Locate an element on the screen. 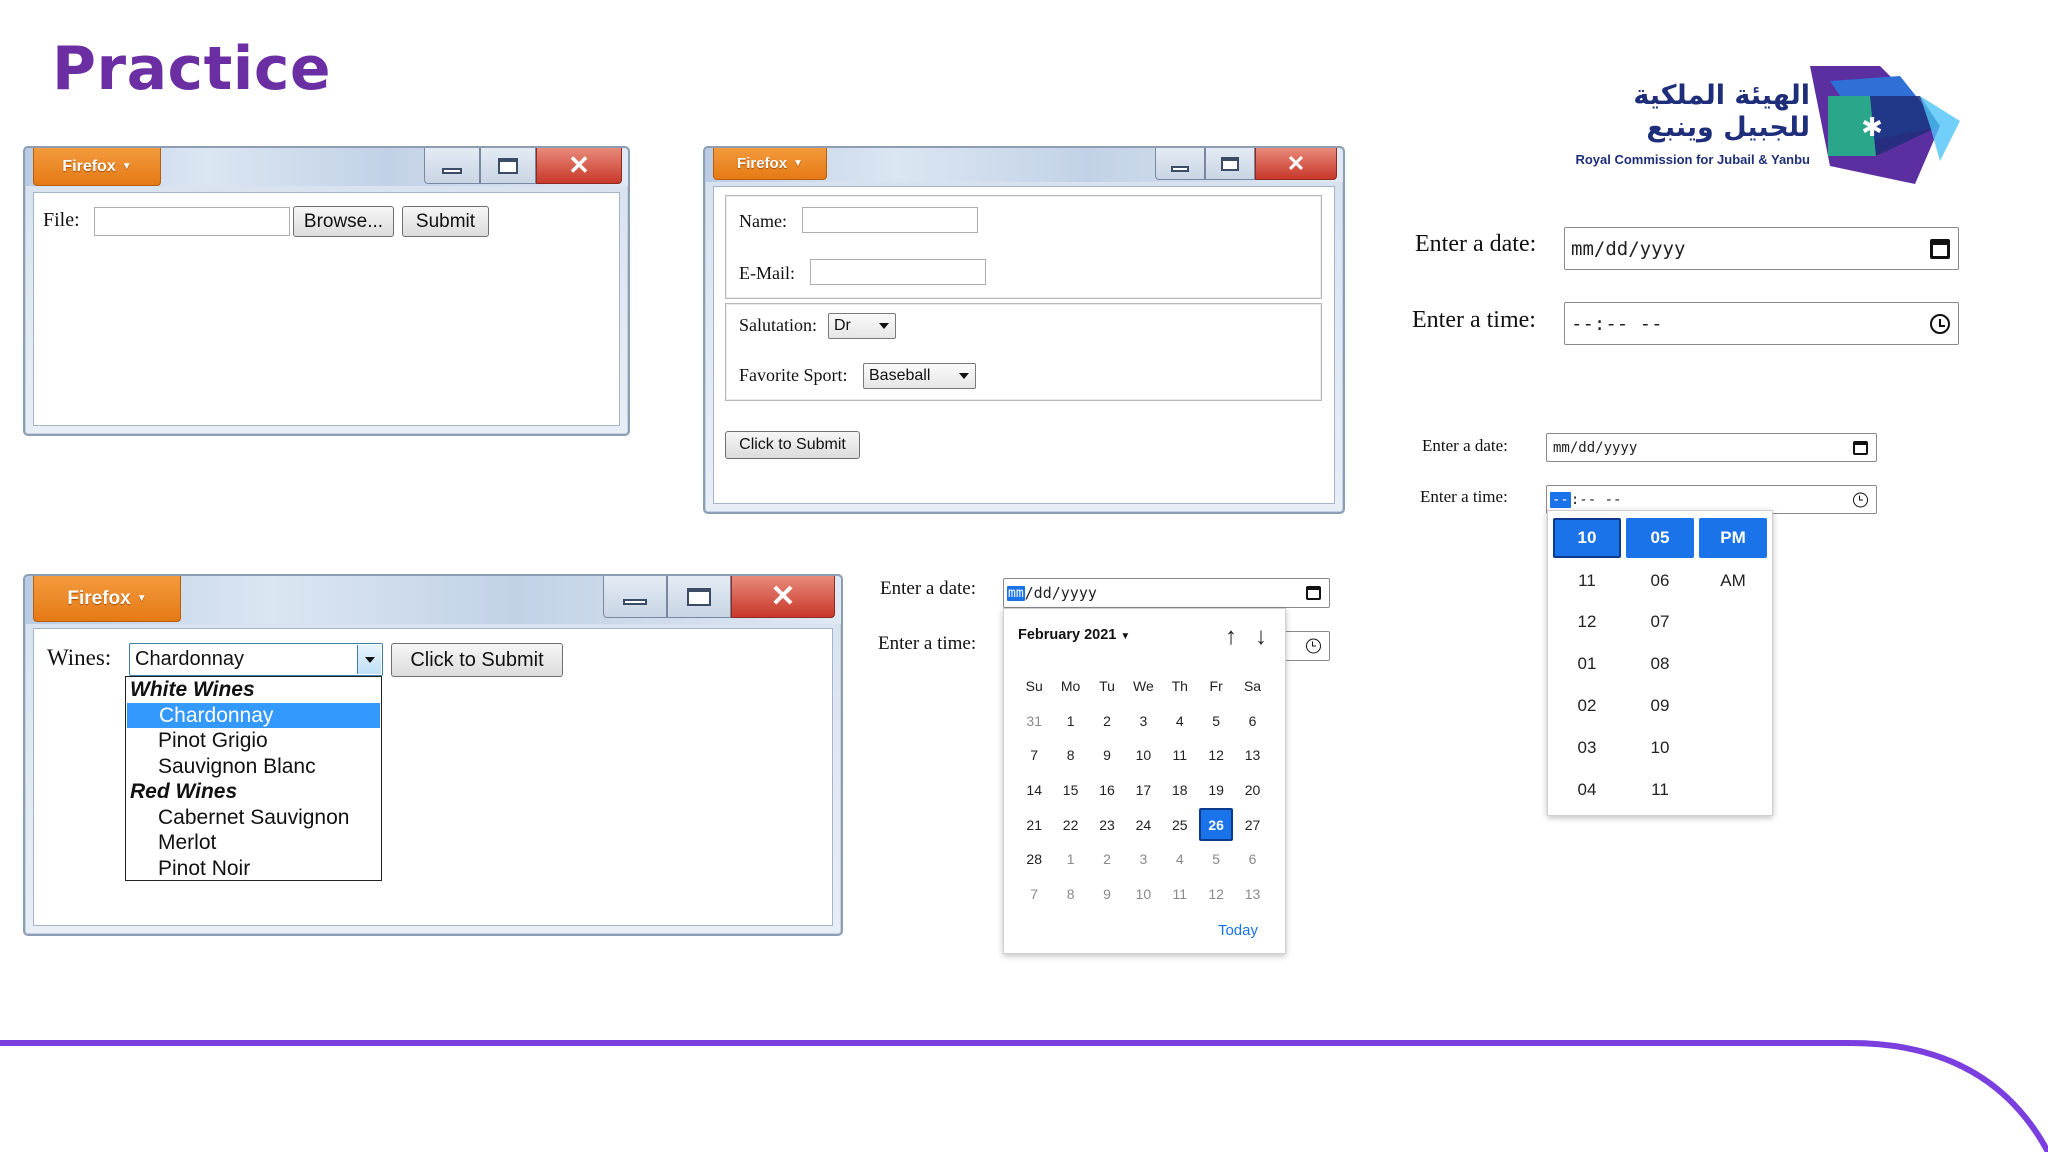 Image resolution: width=2048 pixels, height=1152 pixels. calendar-day: 13 is located at coordinates (1252, 755).